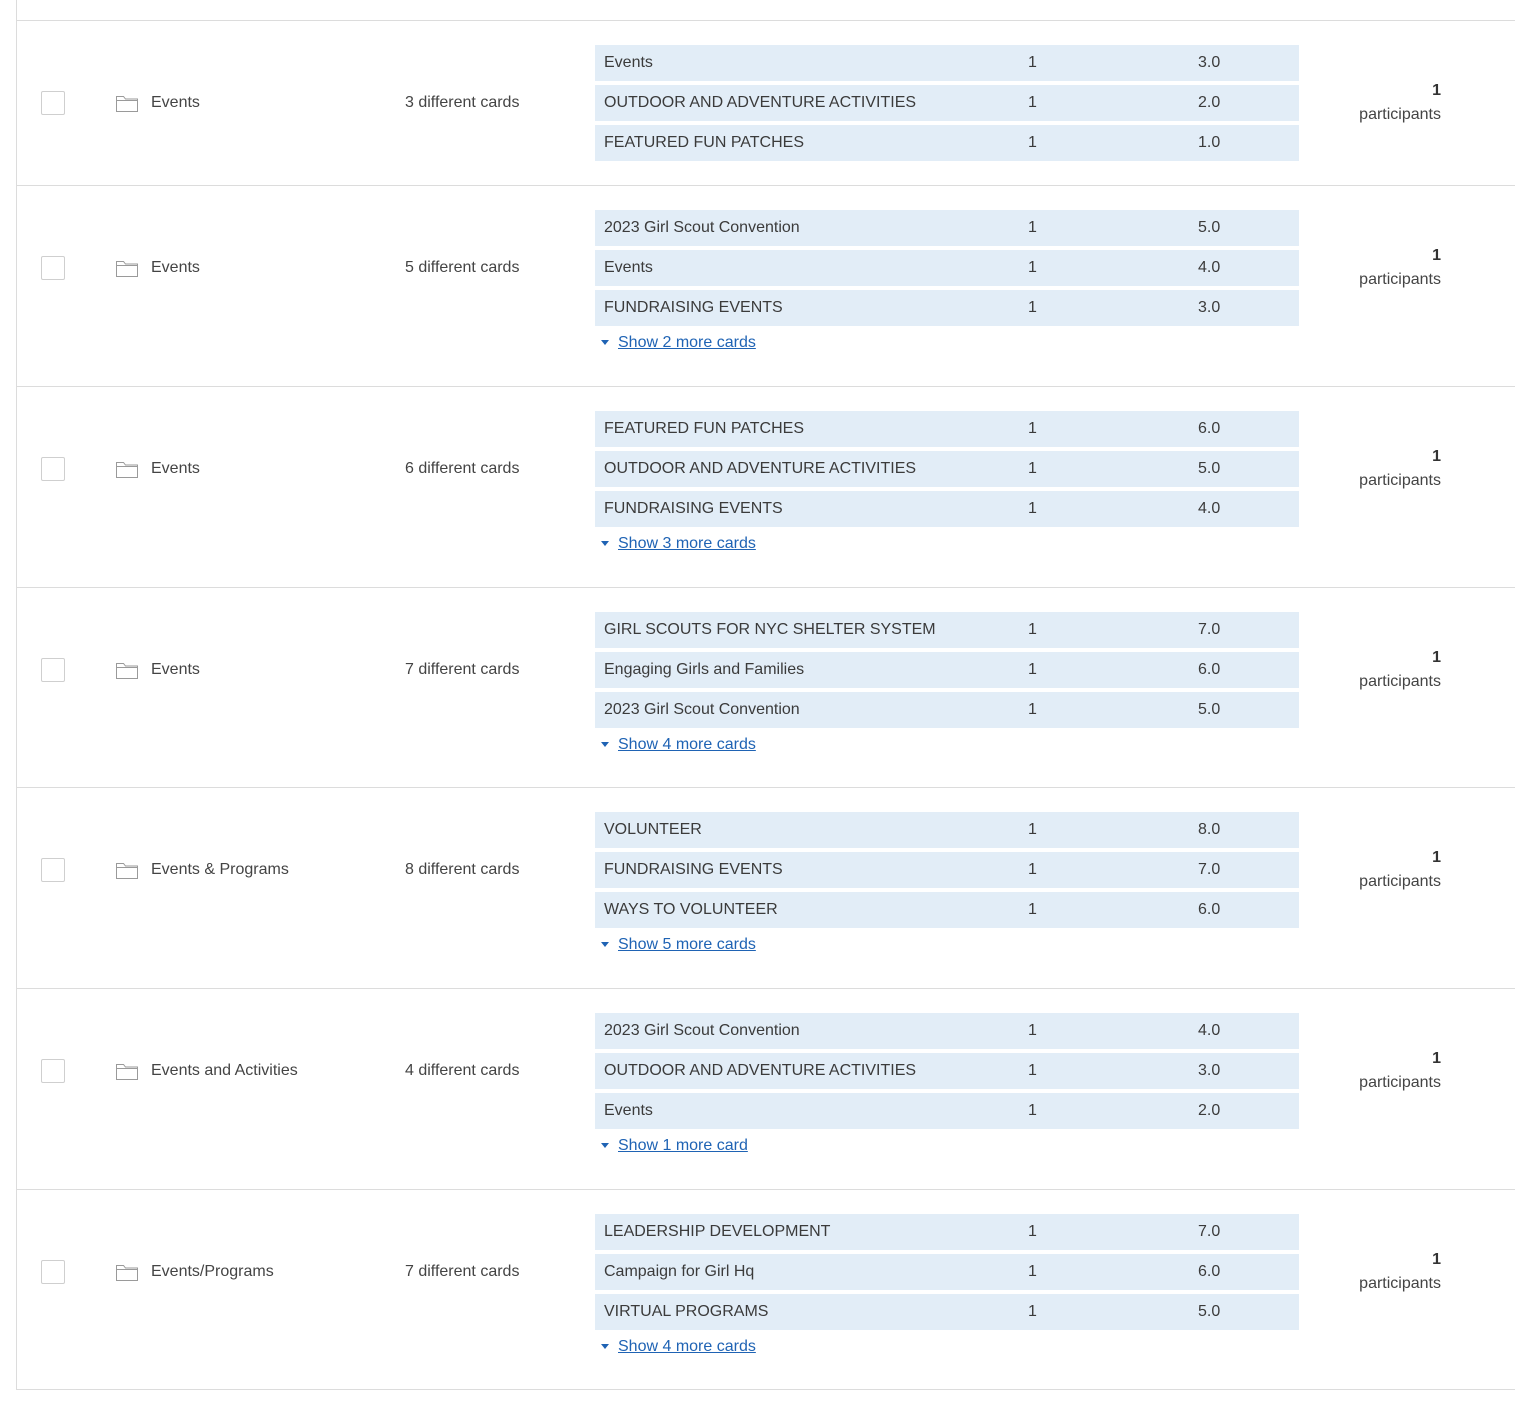 This screenshot has height=1408, width=1530. I want to click on folder-name: Events and Activities, so click(224, 1070).